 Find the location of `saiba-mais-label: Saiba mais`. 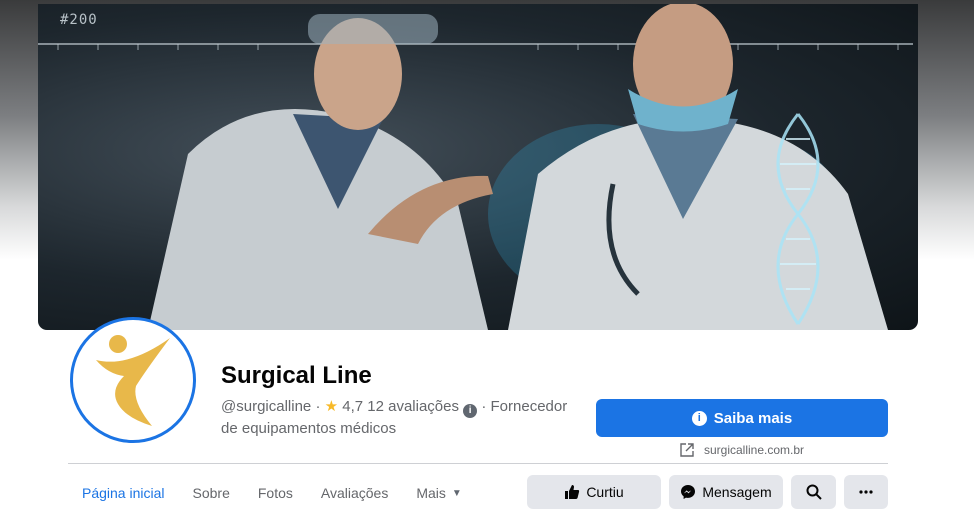

saiba-mais-label: Saiba mais is located at coordinates (753, 418).